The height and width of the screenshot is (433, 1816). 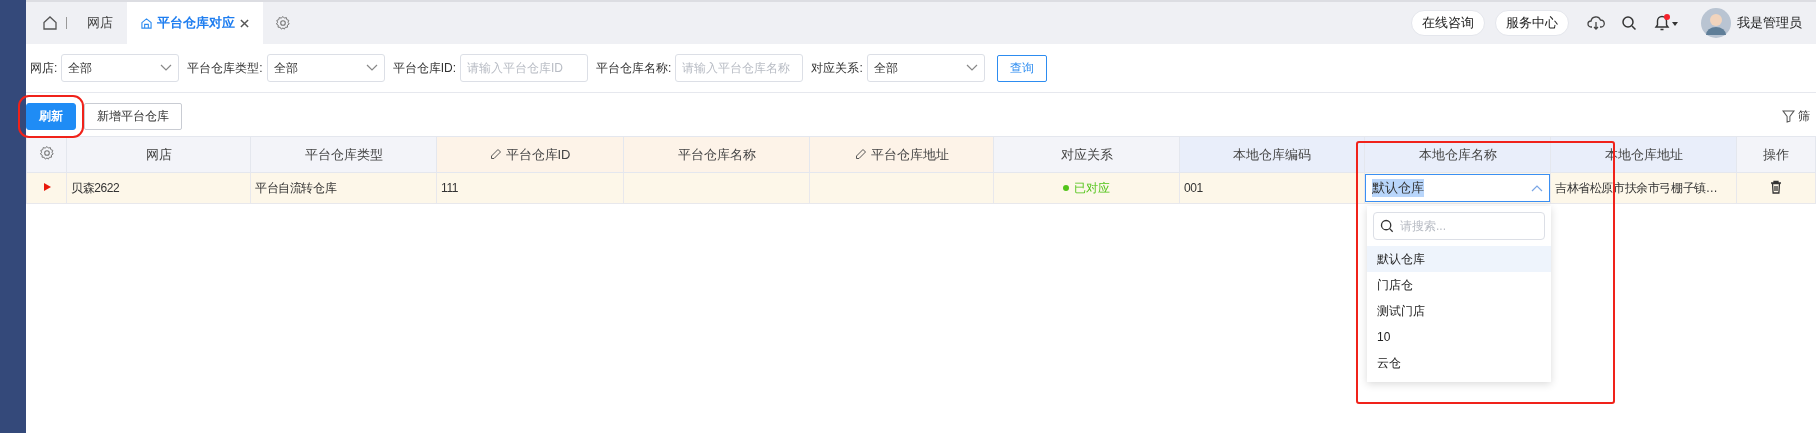 I want to click on tab: 网店, so click(x=100, y=23).